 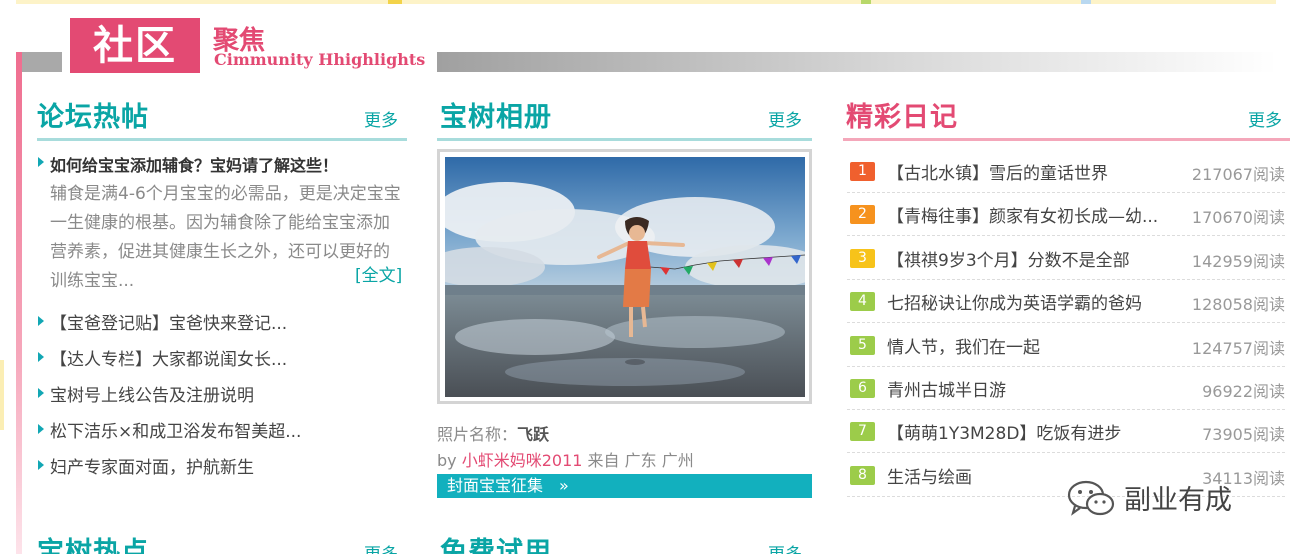 What do you see at coordinates (997, 171) in the screenshot?
I see `diary-rank-title: 【古北水镇】雪后的童话世界` at bounding box center [997, 171].